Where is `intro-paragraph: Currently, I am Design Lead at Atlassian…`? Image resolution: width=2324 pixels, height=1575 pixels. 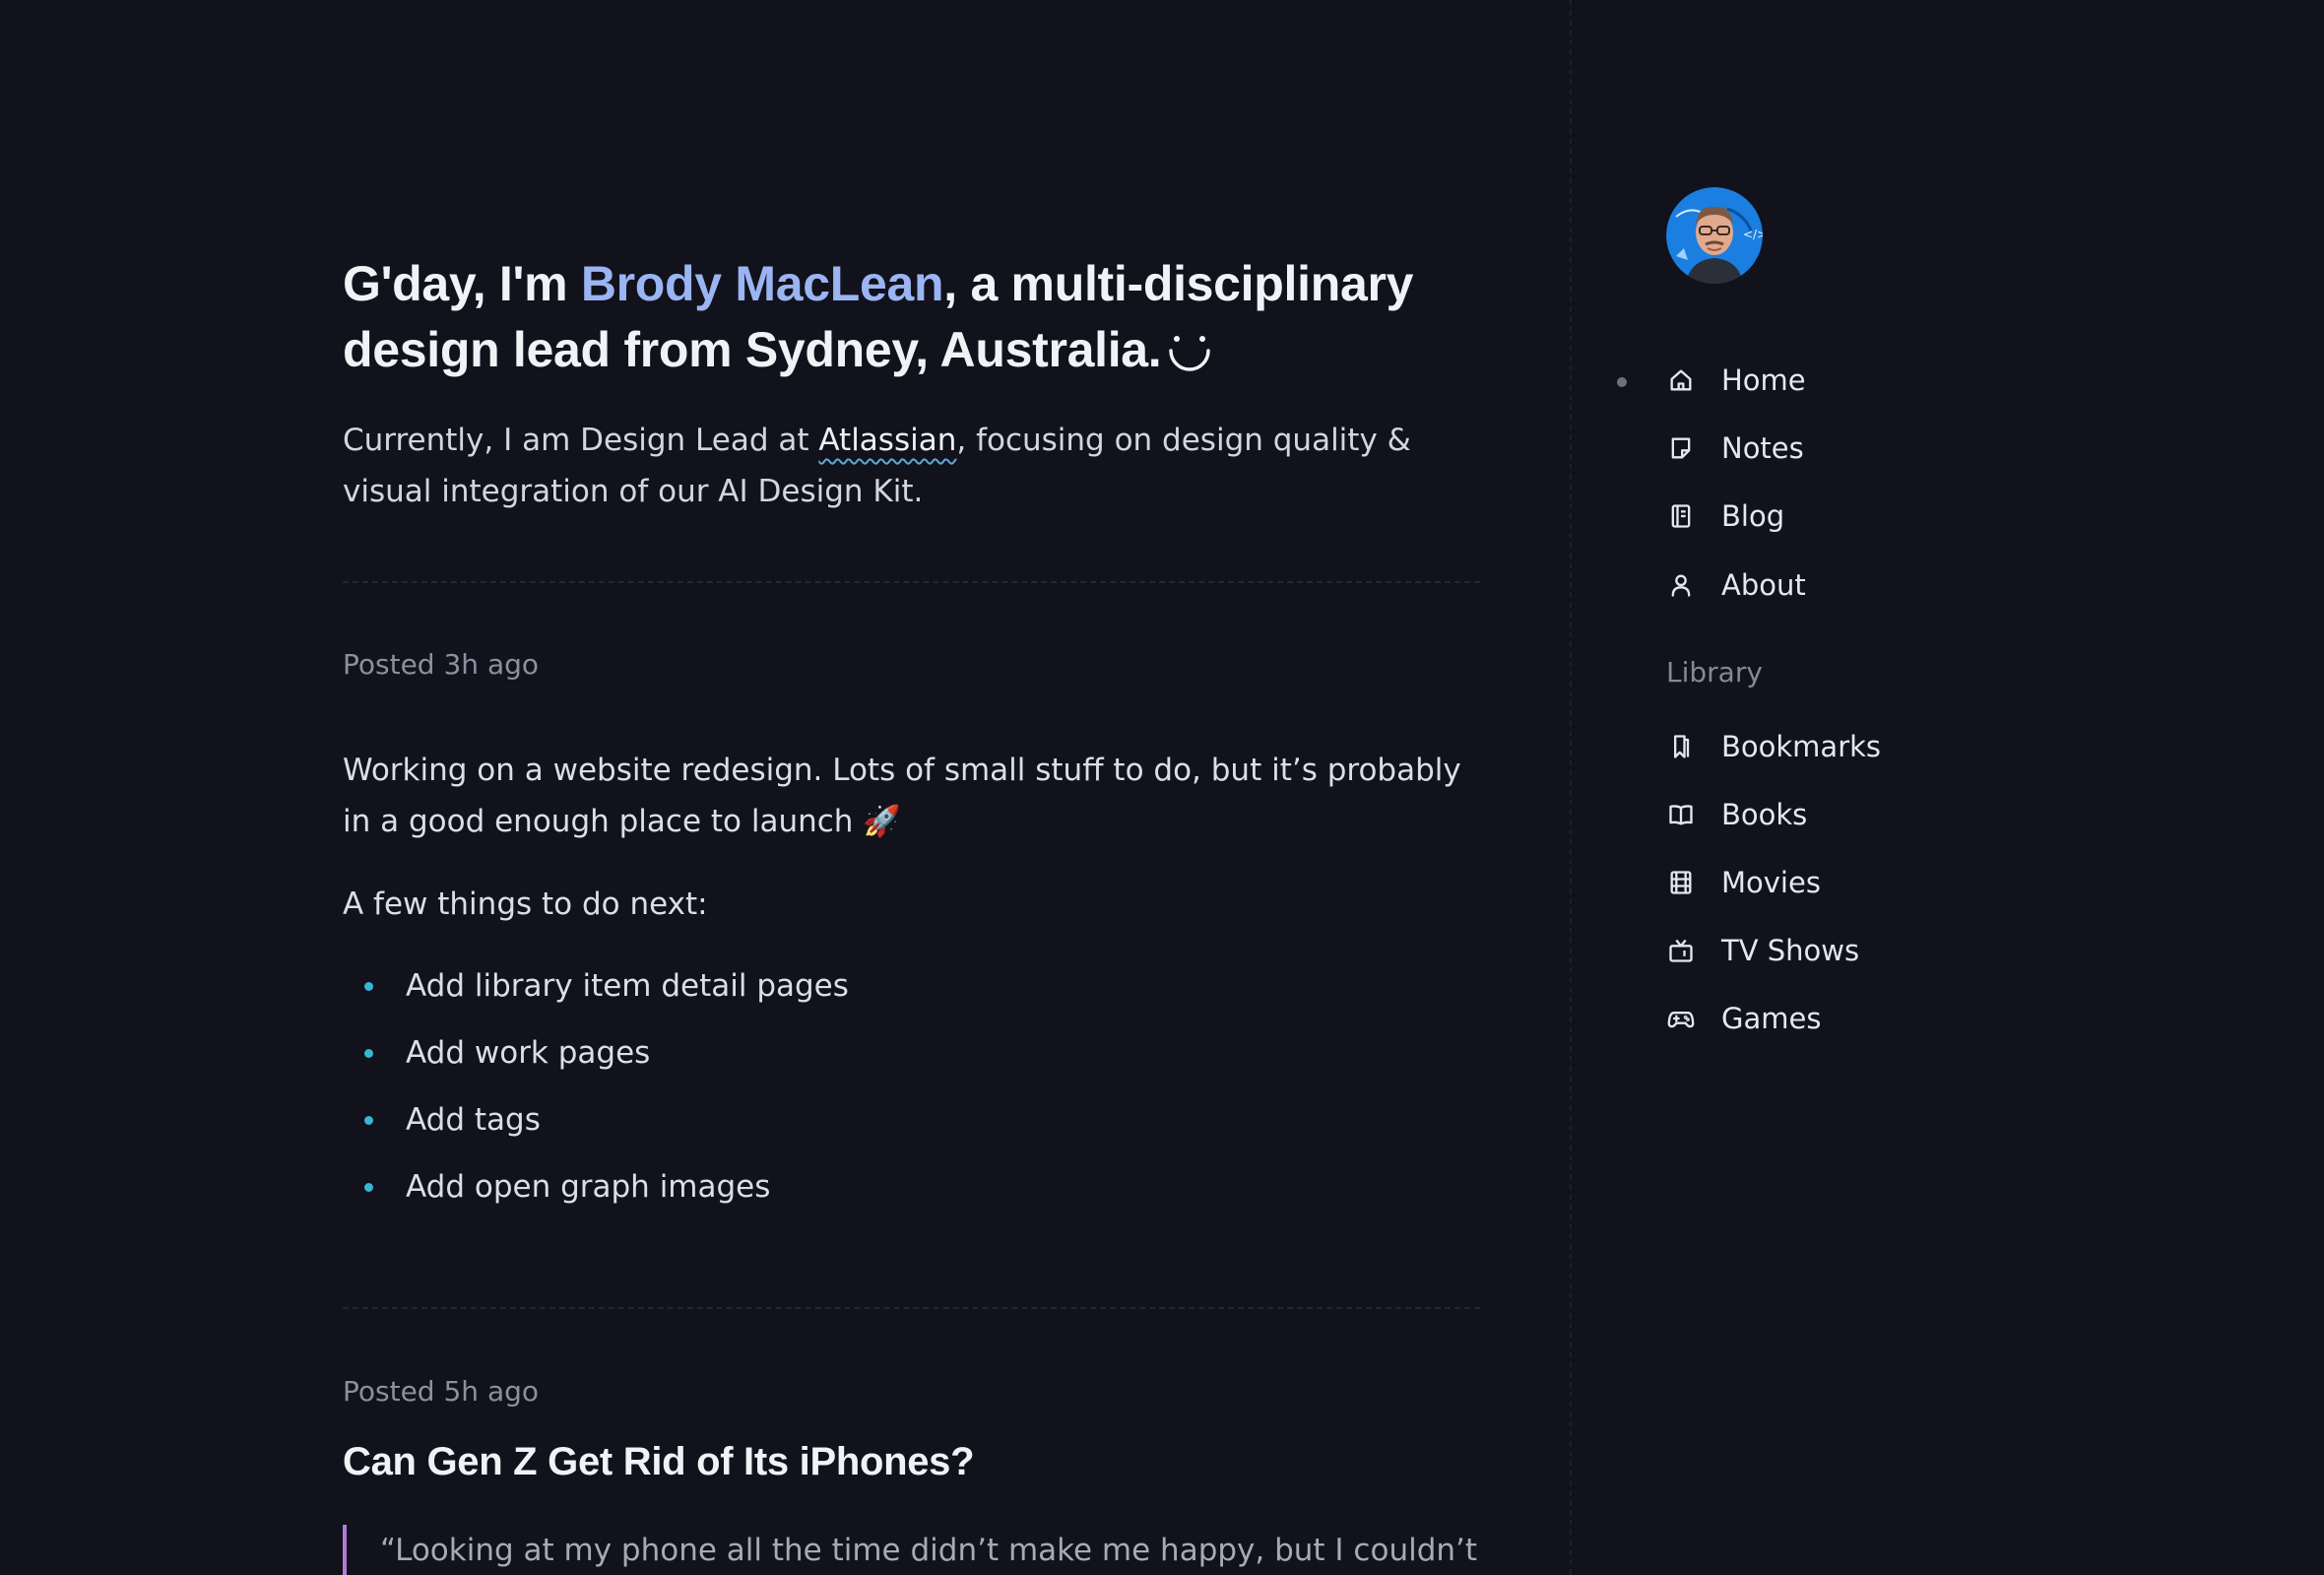 intro-paragraph: Currently, I am Design Lead at Atlassian… is located at coordinates (912, 466).